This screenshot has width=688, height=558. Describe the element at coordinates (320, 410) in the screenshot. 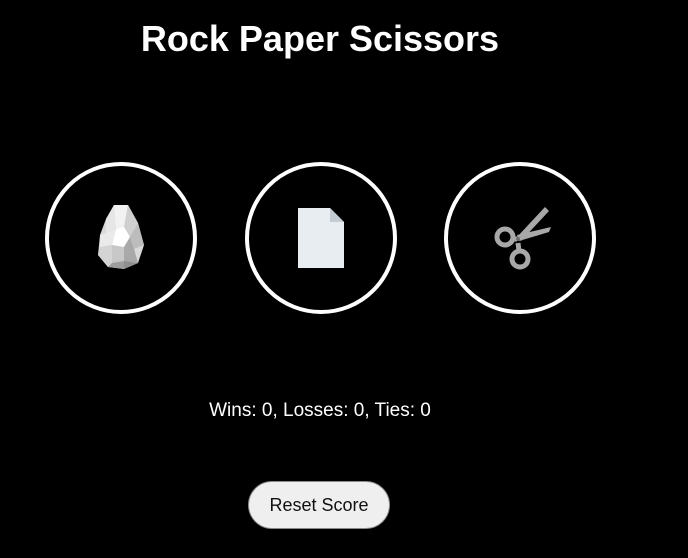

I see `score-display: Wins: 0, Losses: 0, Ties: 0` at that location.